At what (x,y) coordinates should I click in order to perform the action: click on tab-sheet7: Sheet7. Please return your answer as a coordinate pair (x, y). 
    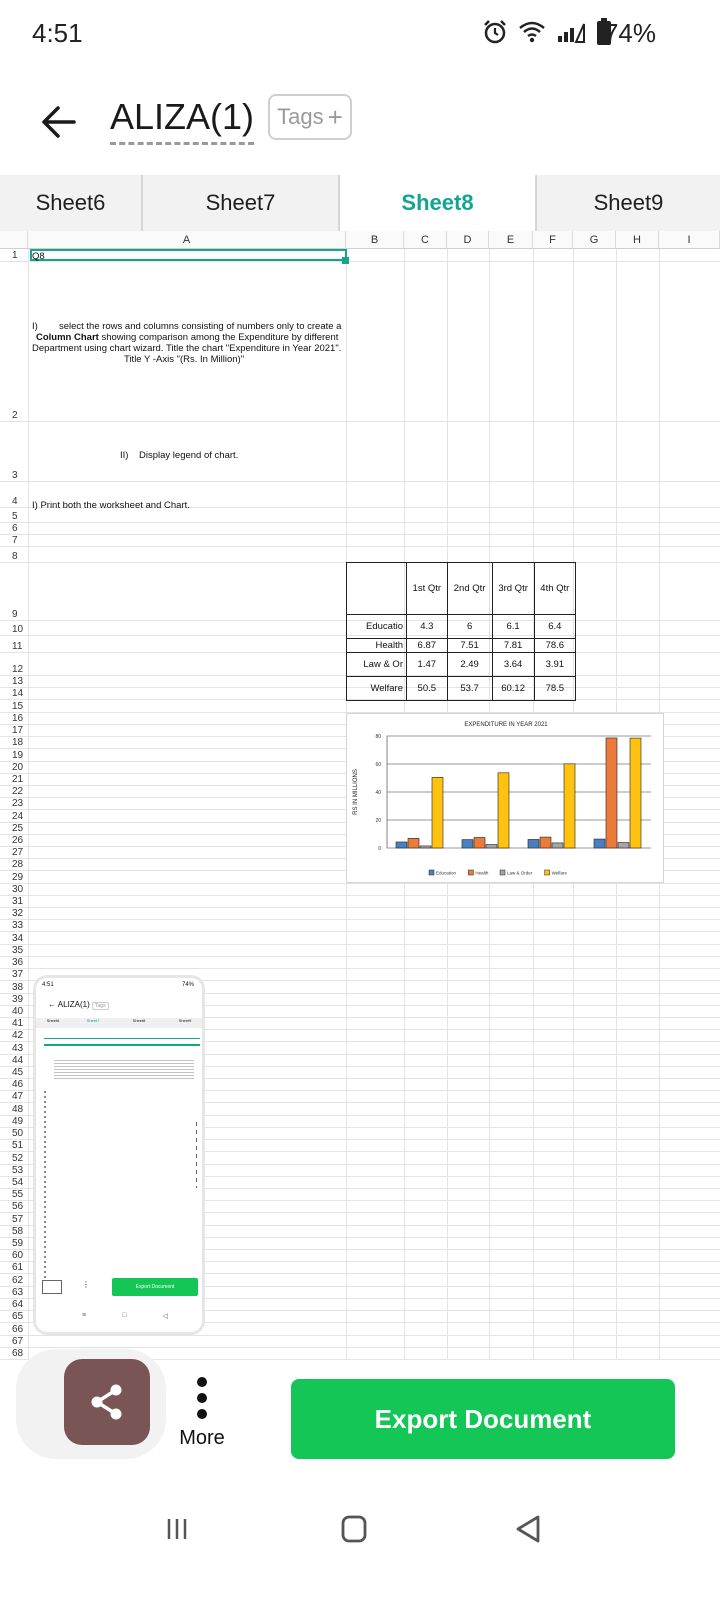
    Looking at the image, I should click on (241, 203).